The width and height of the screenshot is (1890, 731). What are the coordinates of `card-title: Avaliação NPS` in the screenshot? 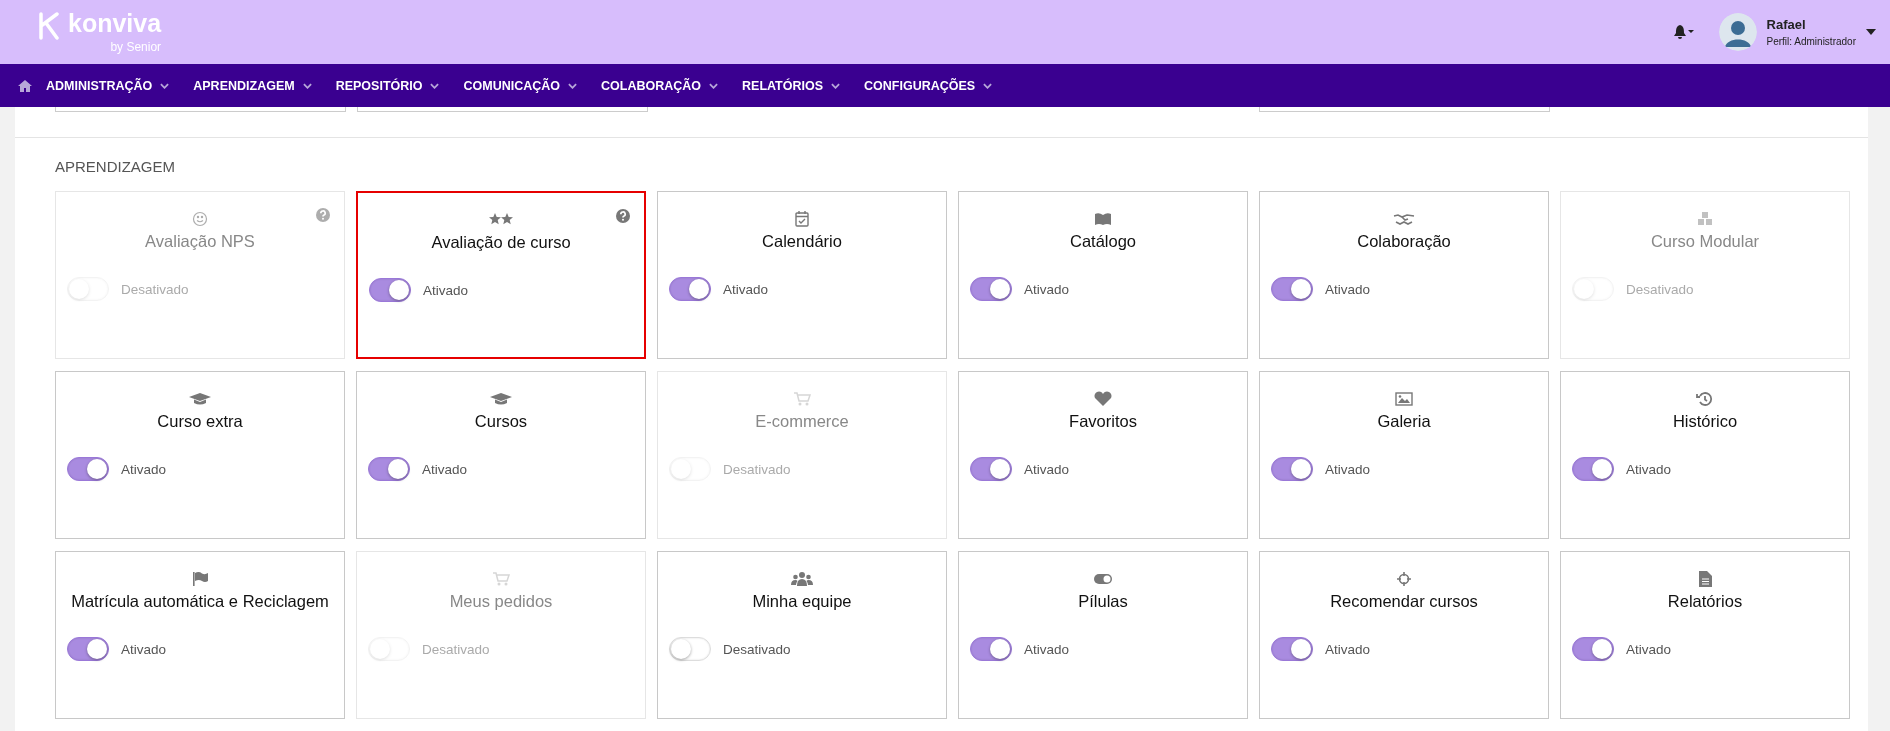 It's located at (200, 241).